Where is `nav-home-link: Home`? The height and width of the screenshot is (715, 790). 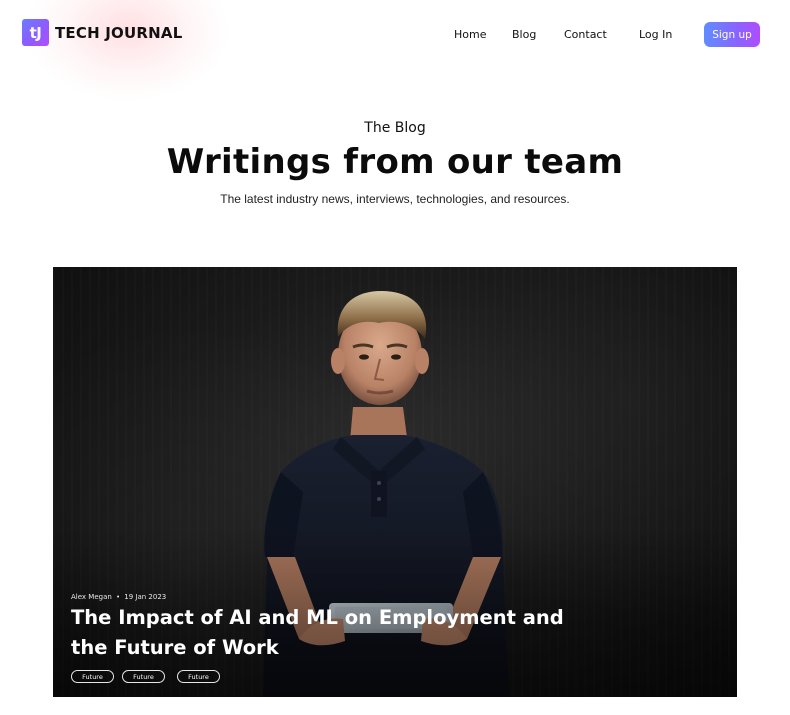 nav-home-link: Home is located at coordinates (470, 34).